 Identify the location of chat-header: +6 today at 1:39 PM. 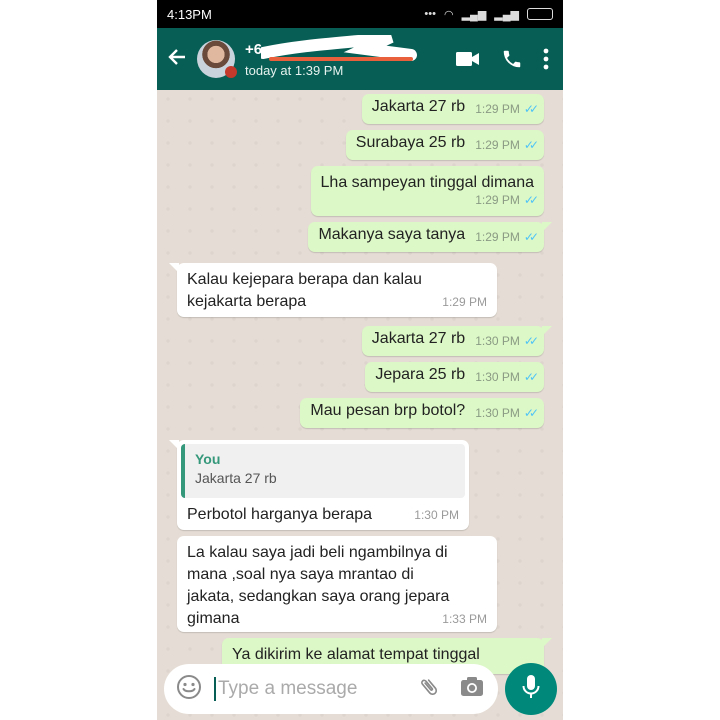
(360, 59).